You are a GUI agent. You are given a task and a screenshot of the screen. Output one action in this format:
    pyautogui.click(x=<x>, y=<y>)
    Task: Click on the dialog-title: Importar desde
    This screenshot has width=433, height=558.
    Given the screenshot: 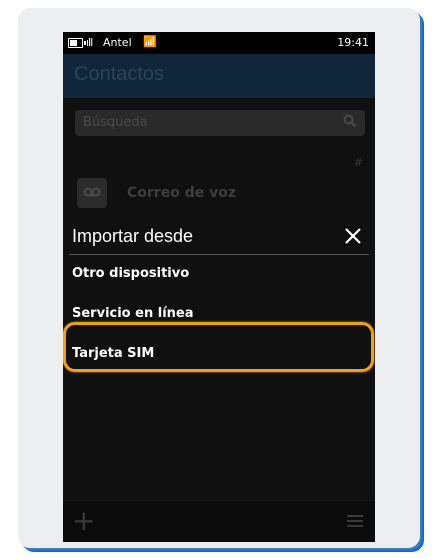 What is the action you would take?
    pyautogui.click(x=133, y=236)
    